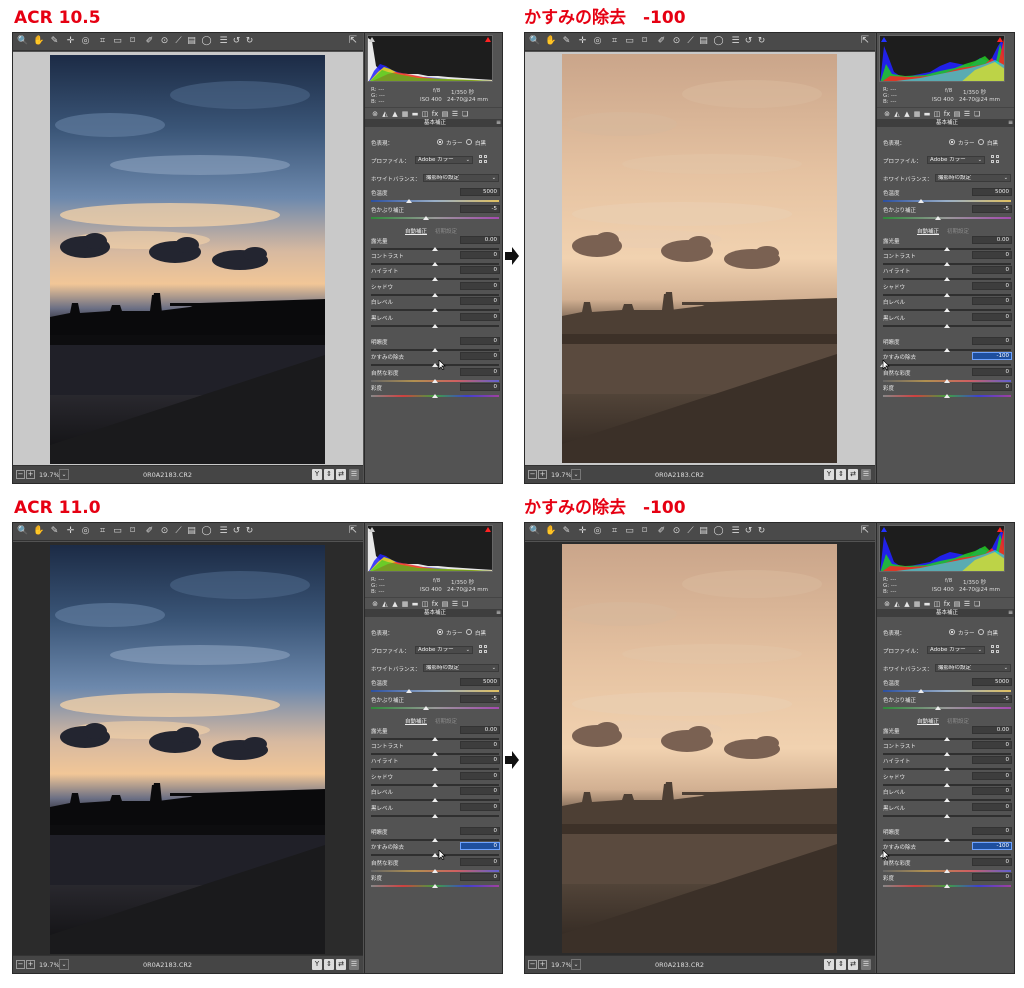 The image size is (1024, 988). What do you see at coordinates (957, 114) in the screenshot?
I see `calibration-tab-icon: ▤` at bounding box center [957, 114].